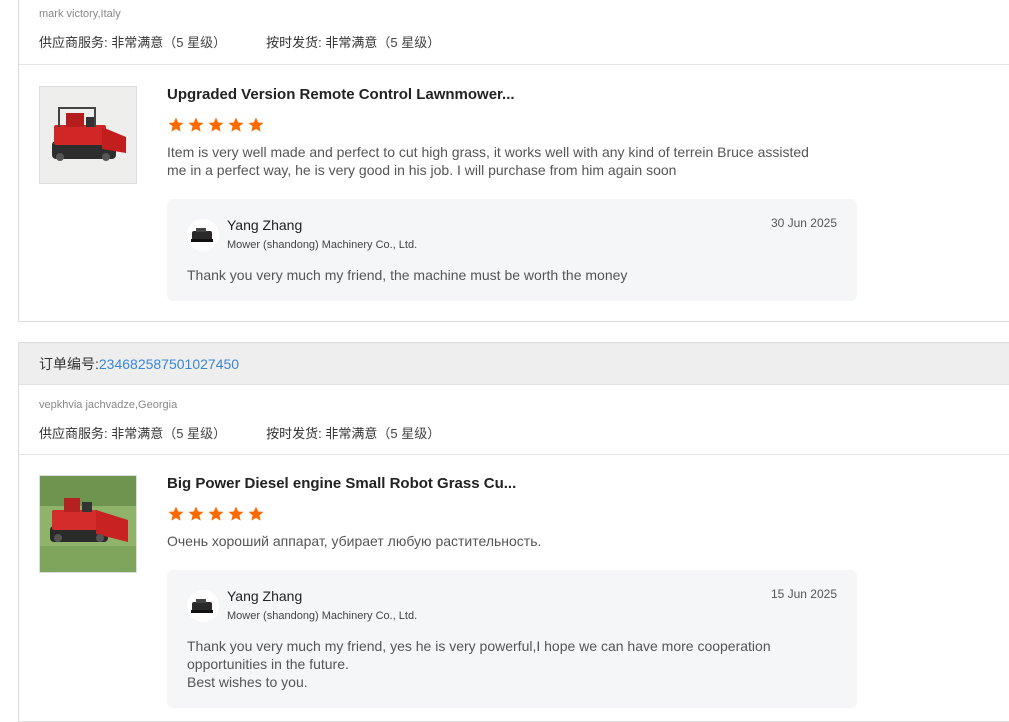 This screenshot has width=1009, height=722. Describe the element at coordinates (80, 14) in the screenshot. I see `buyer-name: mark victory,Italy` at that location.